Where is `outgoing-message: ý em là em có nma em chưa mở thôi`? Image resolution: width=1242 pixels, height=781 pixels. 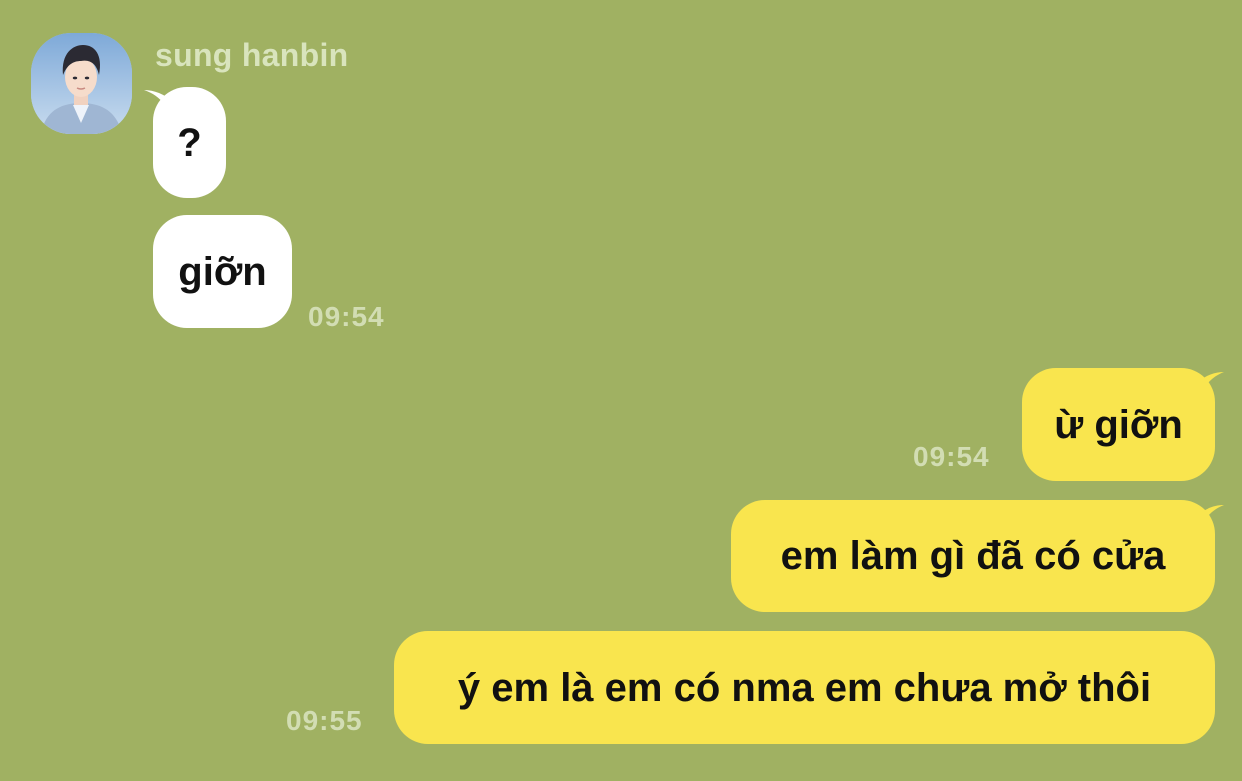 outgoing-message: ý em là em có nma em chưa mở thôi is located at coordinates (804, 687).